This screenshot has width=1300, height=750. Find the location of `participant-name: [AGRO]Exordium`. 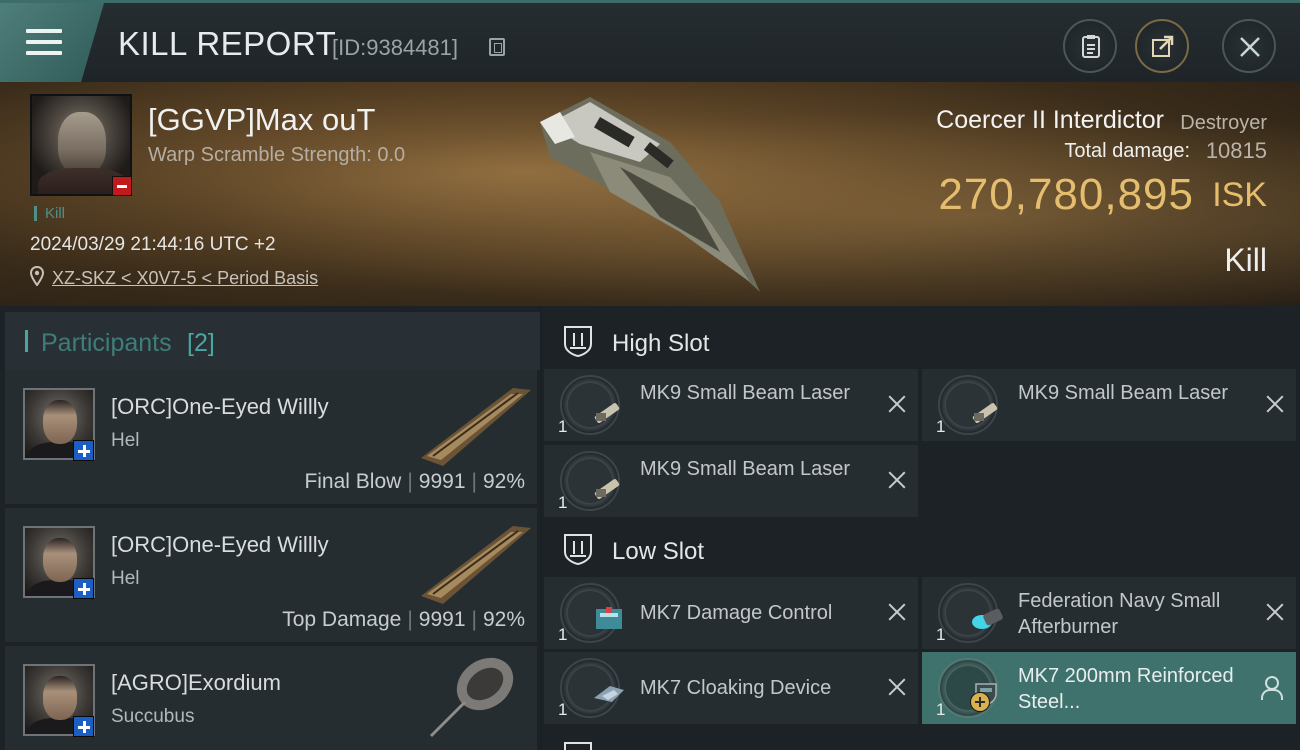

participant-name: [AGRO]Exordium is located at coordinates (196, 683).